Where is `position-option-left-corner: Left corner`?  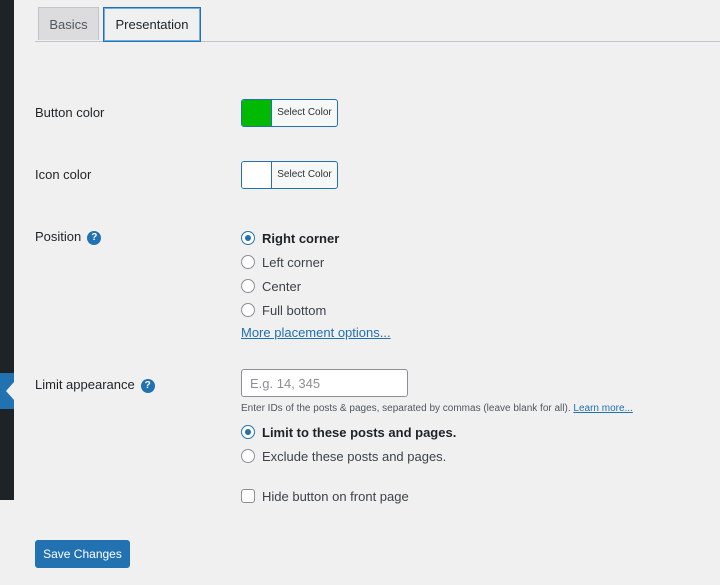
position-option-left-corner: Left corner is located at coordinates (282, 264).